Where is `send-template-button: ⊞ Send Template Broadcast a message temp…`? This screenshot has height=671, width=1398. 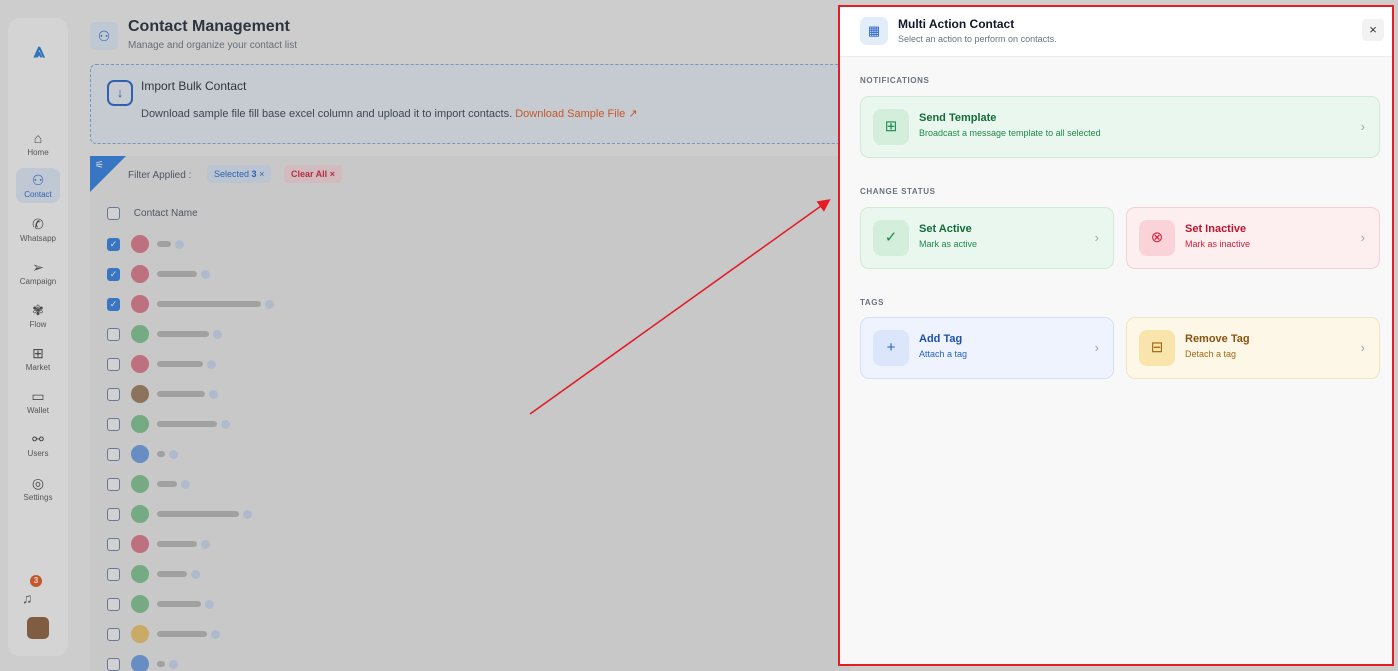
send-template-button: ⊞ Send Template Broadcast a message temp… is located at coordinates (1120, 127).